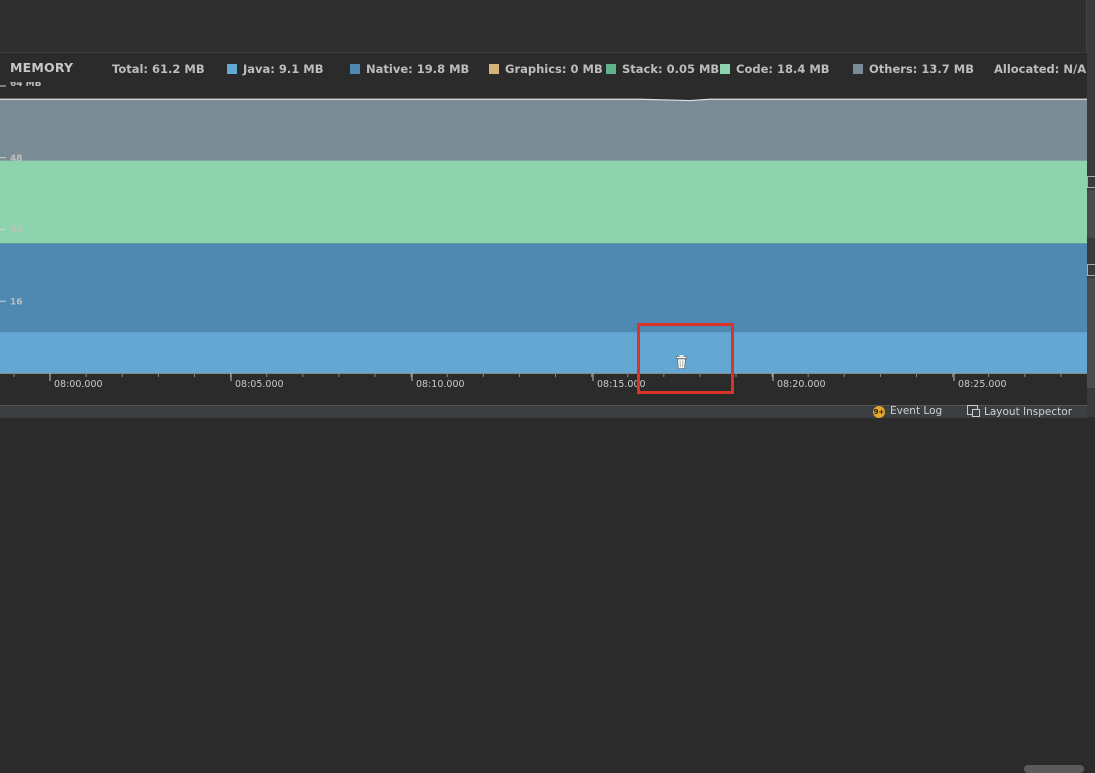  Describe the element at coordinates (259, 384) in the screenshot. I see `x-tick-label: 08:05.000` at that location.